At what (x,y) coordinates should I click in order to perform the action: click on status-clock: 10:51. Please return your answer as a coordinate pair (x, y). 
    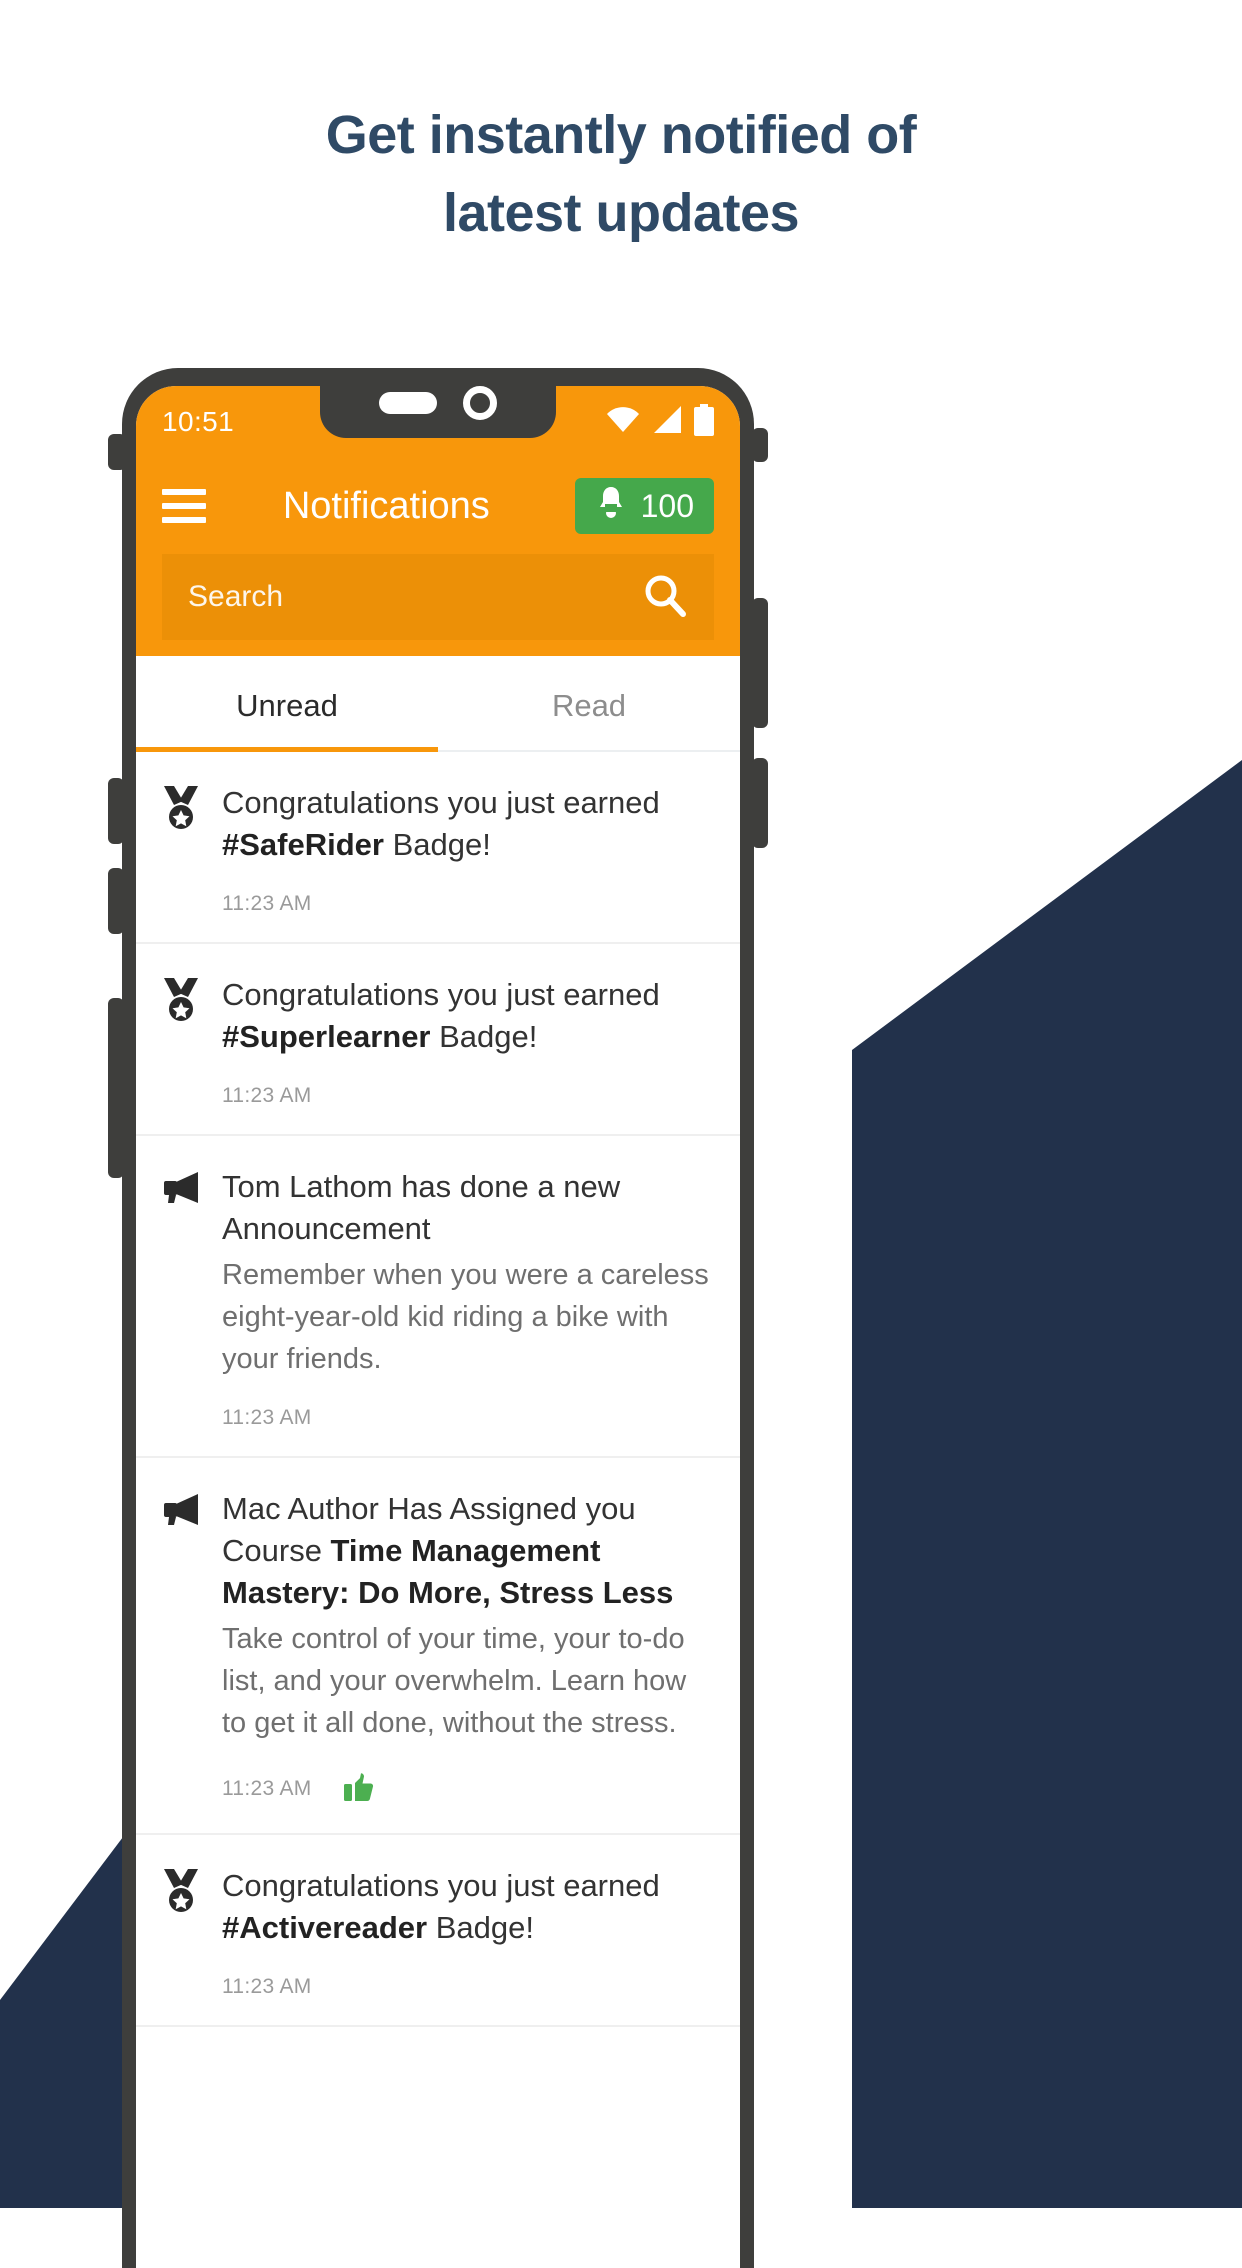
    Looking at the image, I should click on (198, 421).